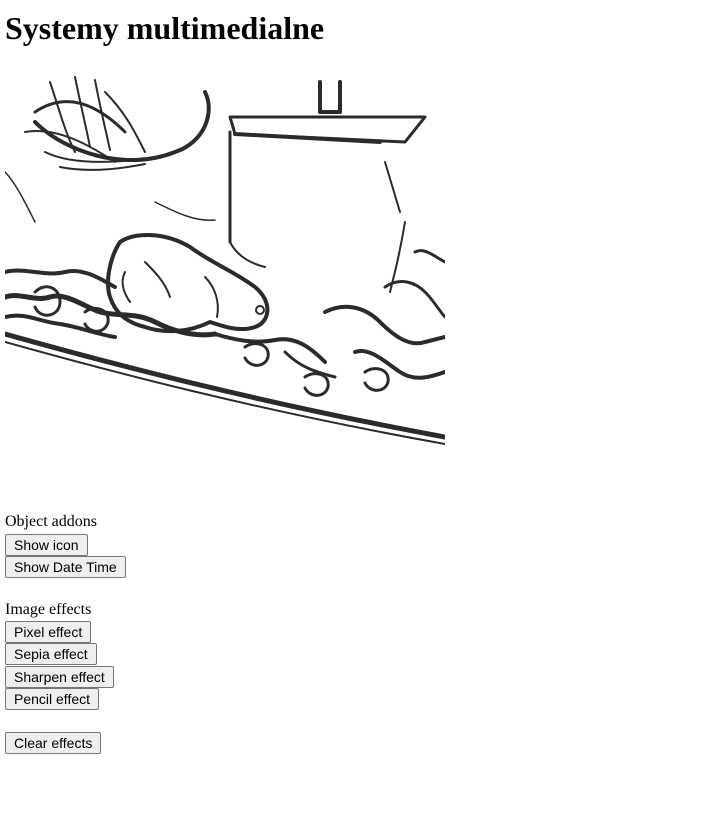 The width and height of the screenshot is (724, 818). What do you see at coordinates (59, 677) in the screenshot?
I see `sharpen-effect-button: Sharpen effect` at bounding box center [59, 677].